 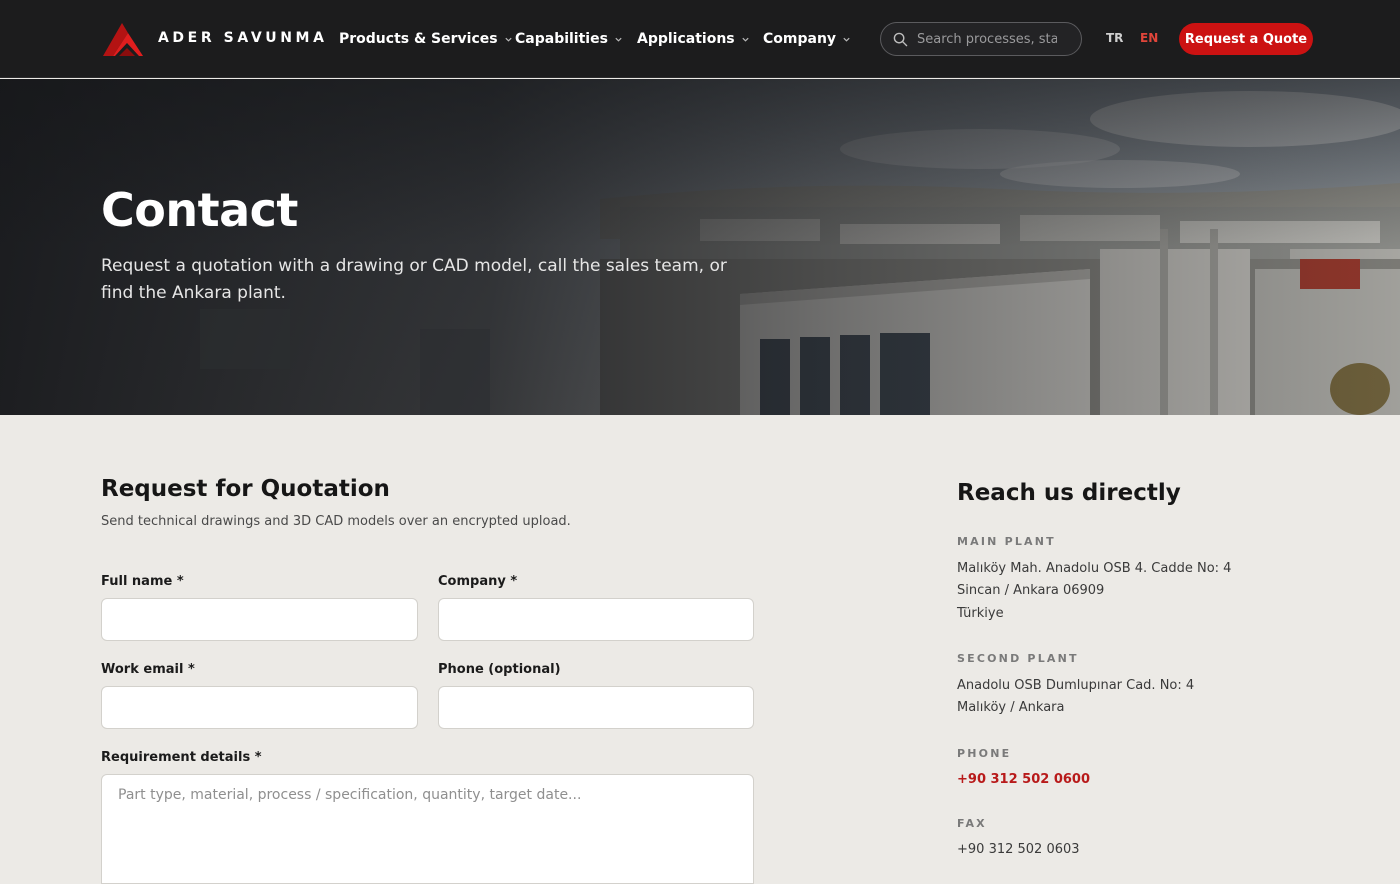 I want to click on requirement-details-textarea, so click(x=427, y=829).